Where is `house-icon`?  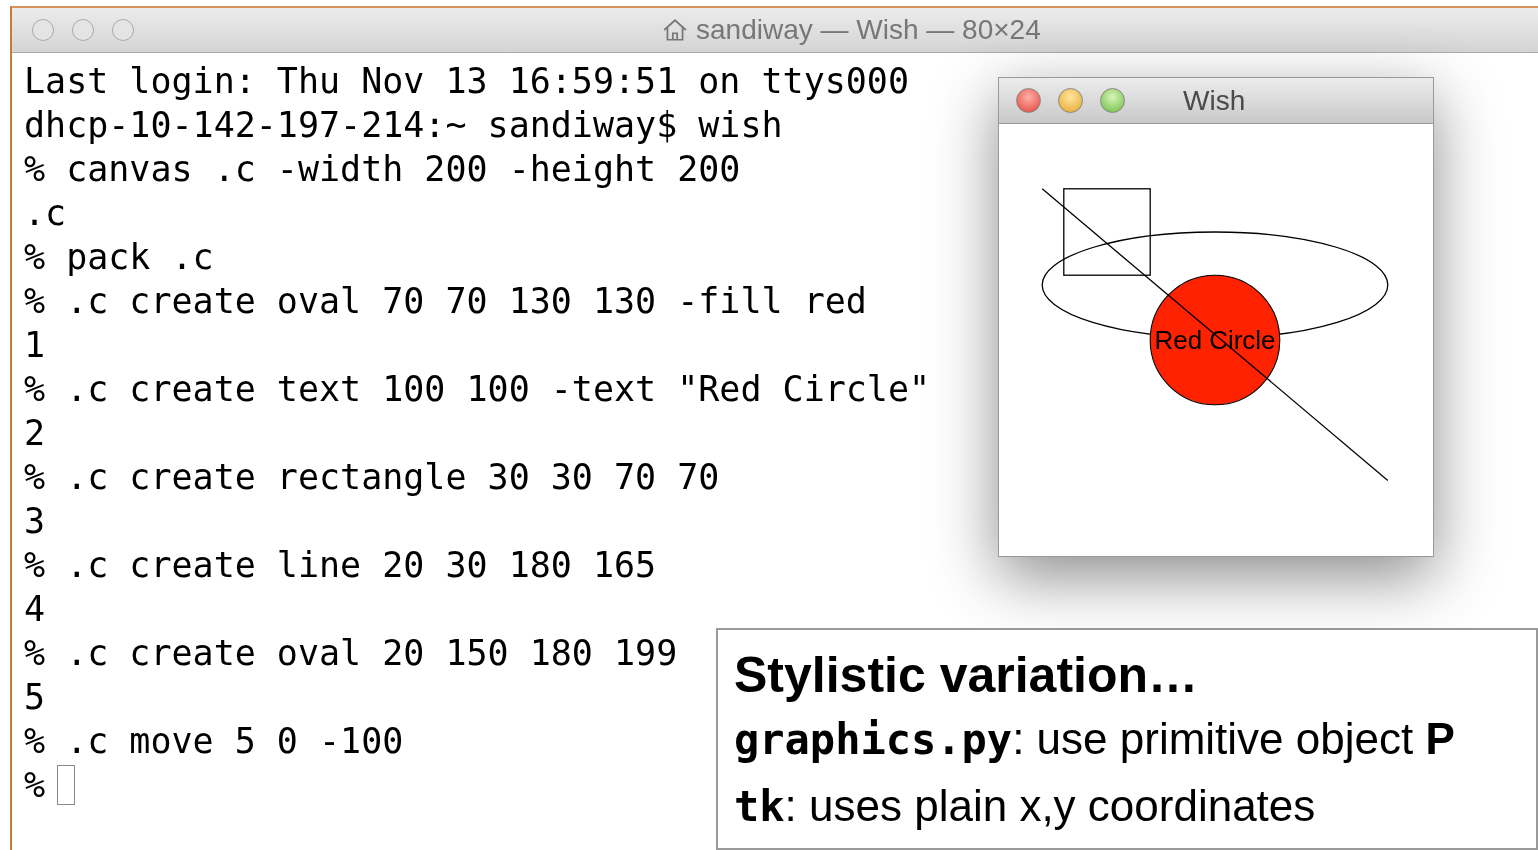
house-icon is located at coordinates (675, 30).